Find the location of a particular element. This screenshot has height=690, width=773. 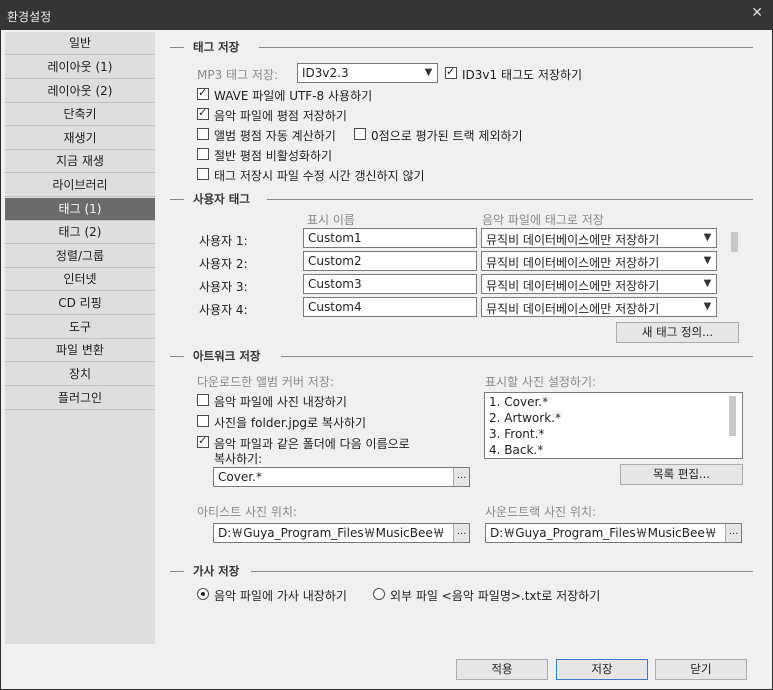

sidebar-item-library: 라이브러리 is located at coordinates (80, 185).